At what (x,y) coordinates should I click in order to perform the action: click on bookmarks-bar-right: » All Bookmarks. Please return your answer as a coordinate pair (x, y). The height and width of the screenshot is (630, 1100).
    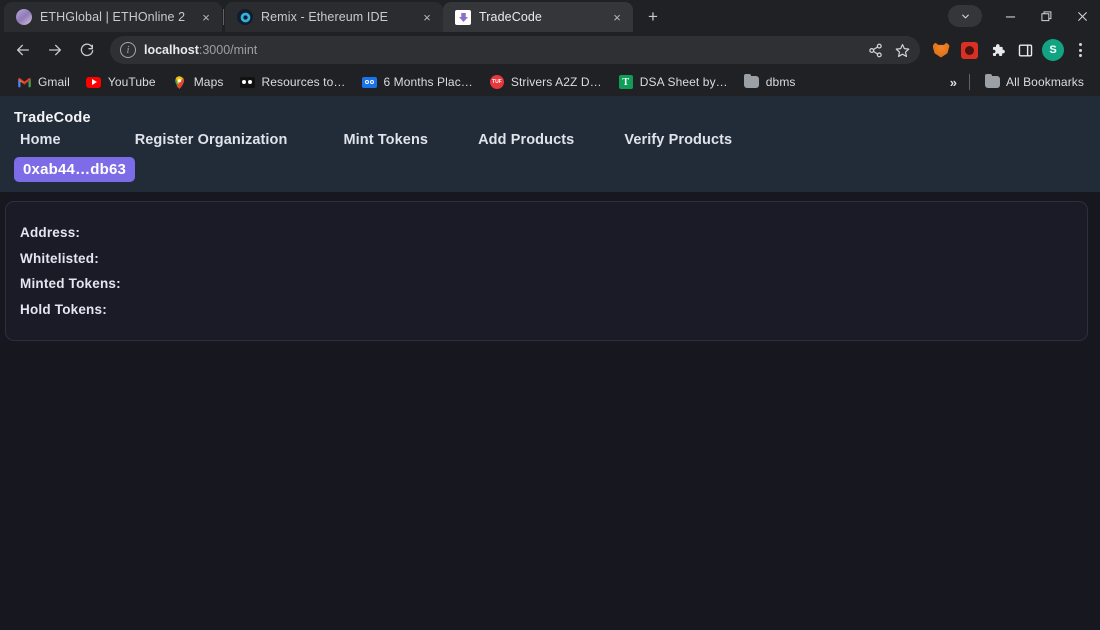
    Looking at the image, I should click on (1018, 82).